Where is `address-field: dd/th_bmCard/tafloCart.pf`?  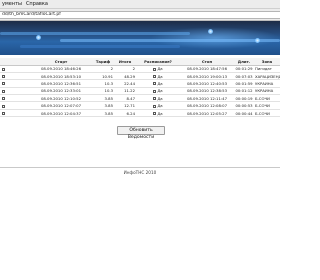
address-field: dd/th_bmCard/tafloCart.pf is located at coordinates (140, 15).